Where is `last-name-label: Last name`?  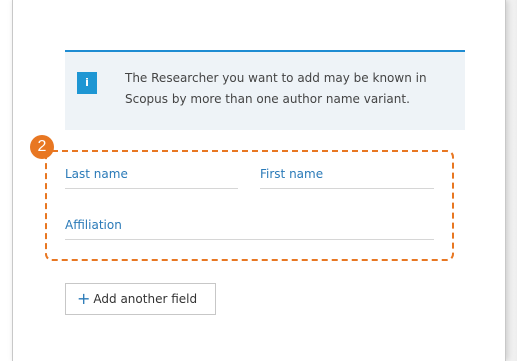 last-name-label: Last name is located at coordinates (96, 174).